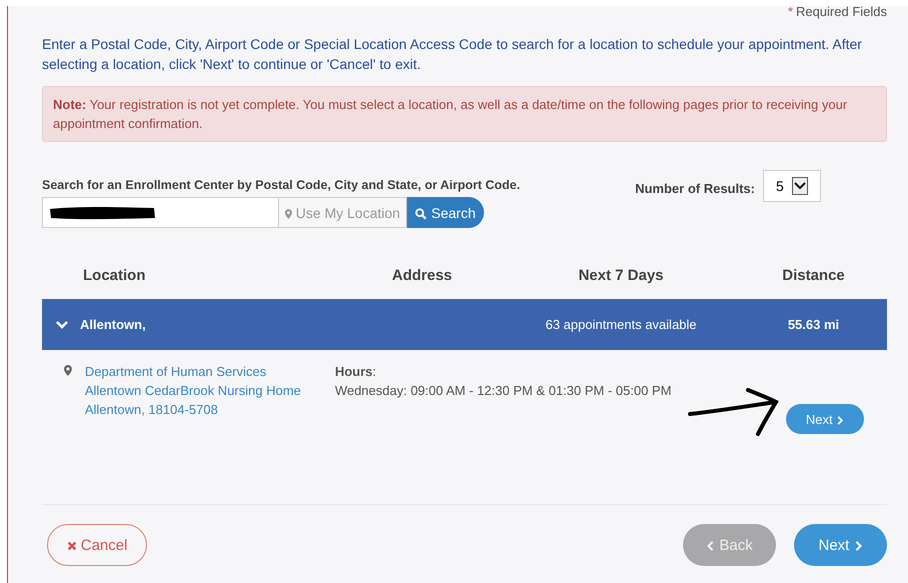  I want to click on location-name: Allentown,, so click(113, 324).